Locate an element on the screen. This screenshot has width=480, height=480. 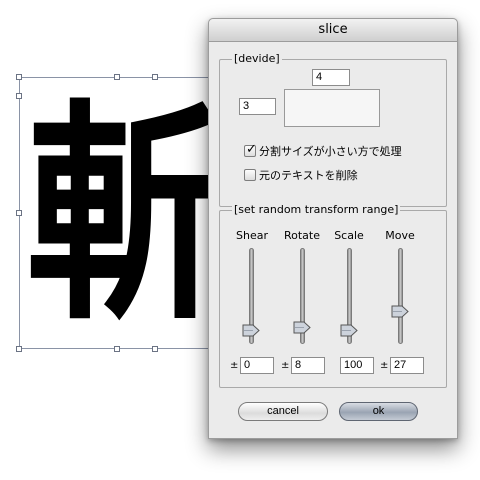
scale-label: Scale is located at coordinates (349, 235).